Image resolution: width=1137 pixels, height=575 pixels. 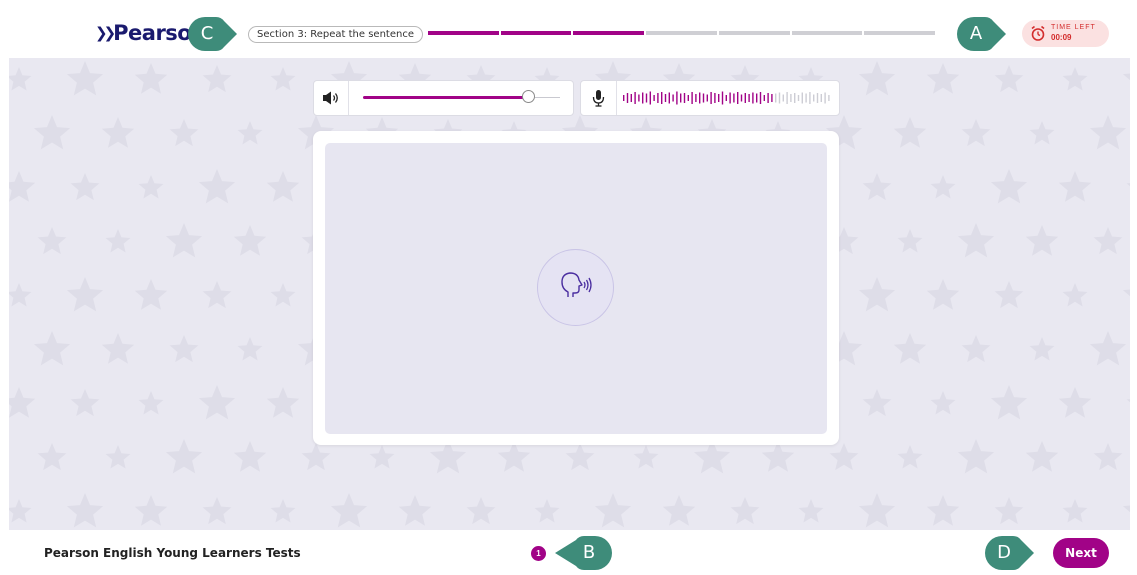 I want to click on volume-slider, so click(x=461, y=96).